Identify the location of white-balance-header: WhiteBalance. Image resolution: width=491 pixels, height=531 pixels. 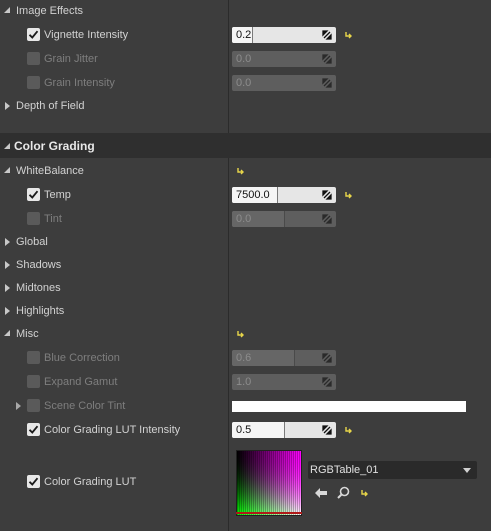
(245, 171).